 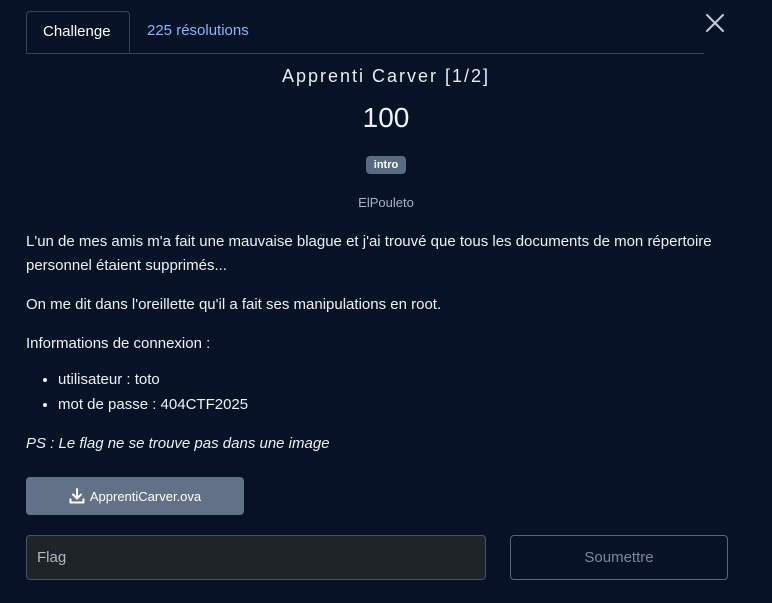 I want to click on submit-button: Soumettre, so click(x=619, y=557).